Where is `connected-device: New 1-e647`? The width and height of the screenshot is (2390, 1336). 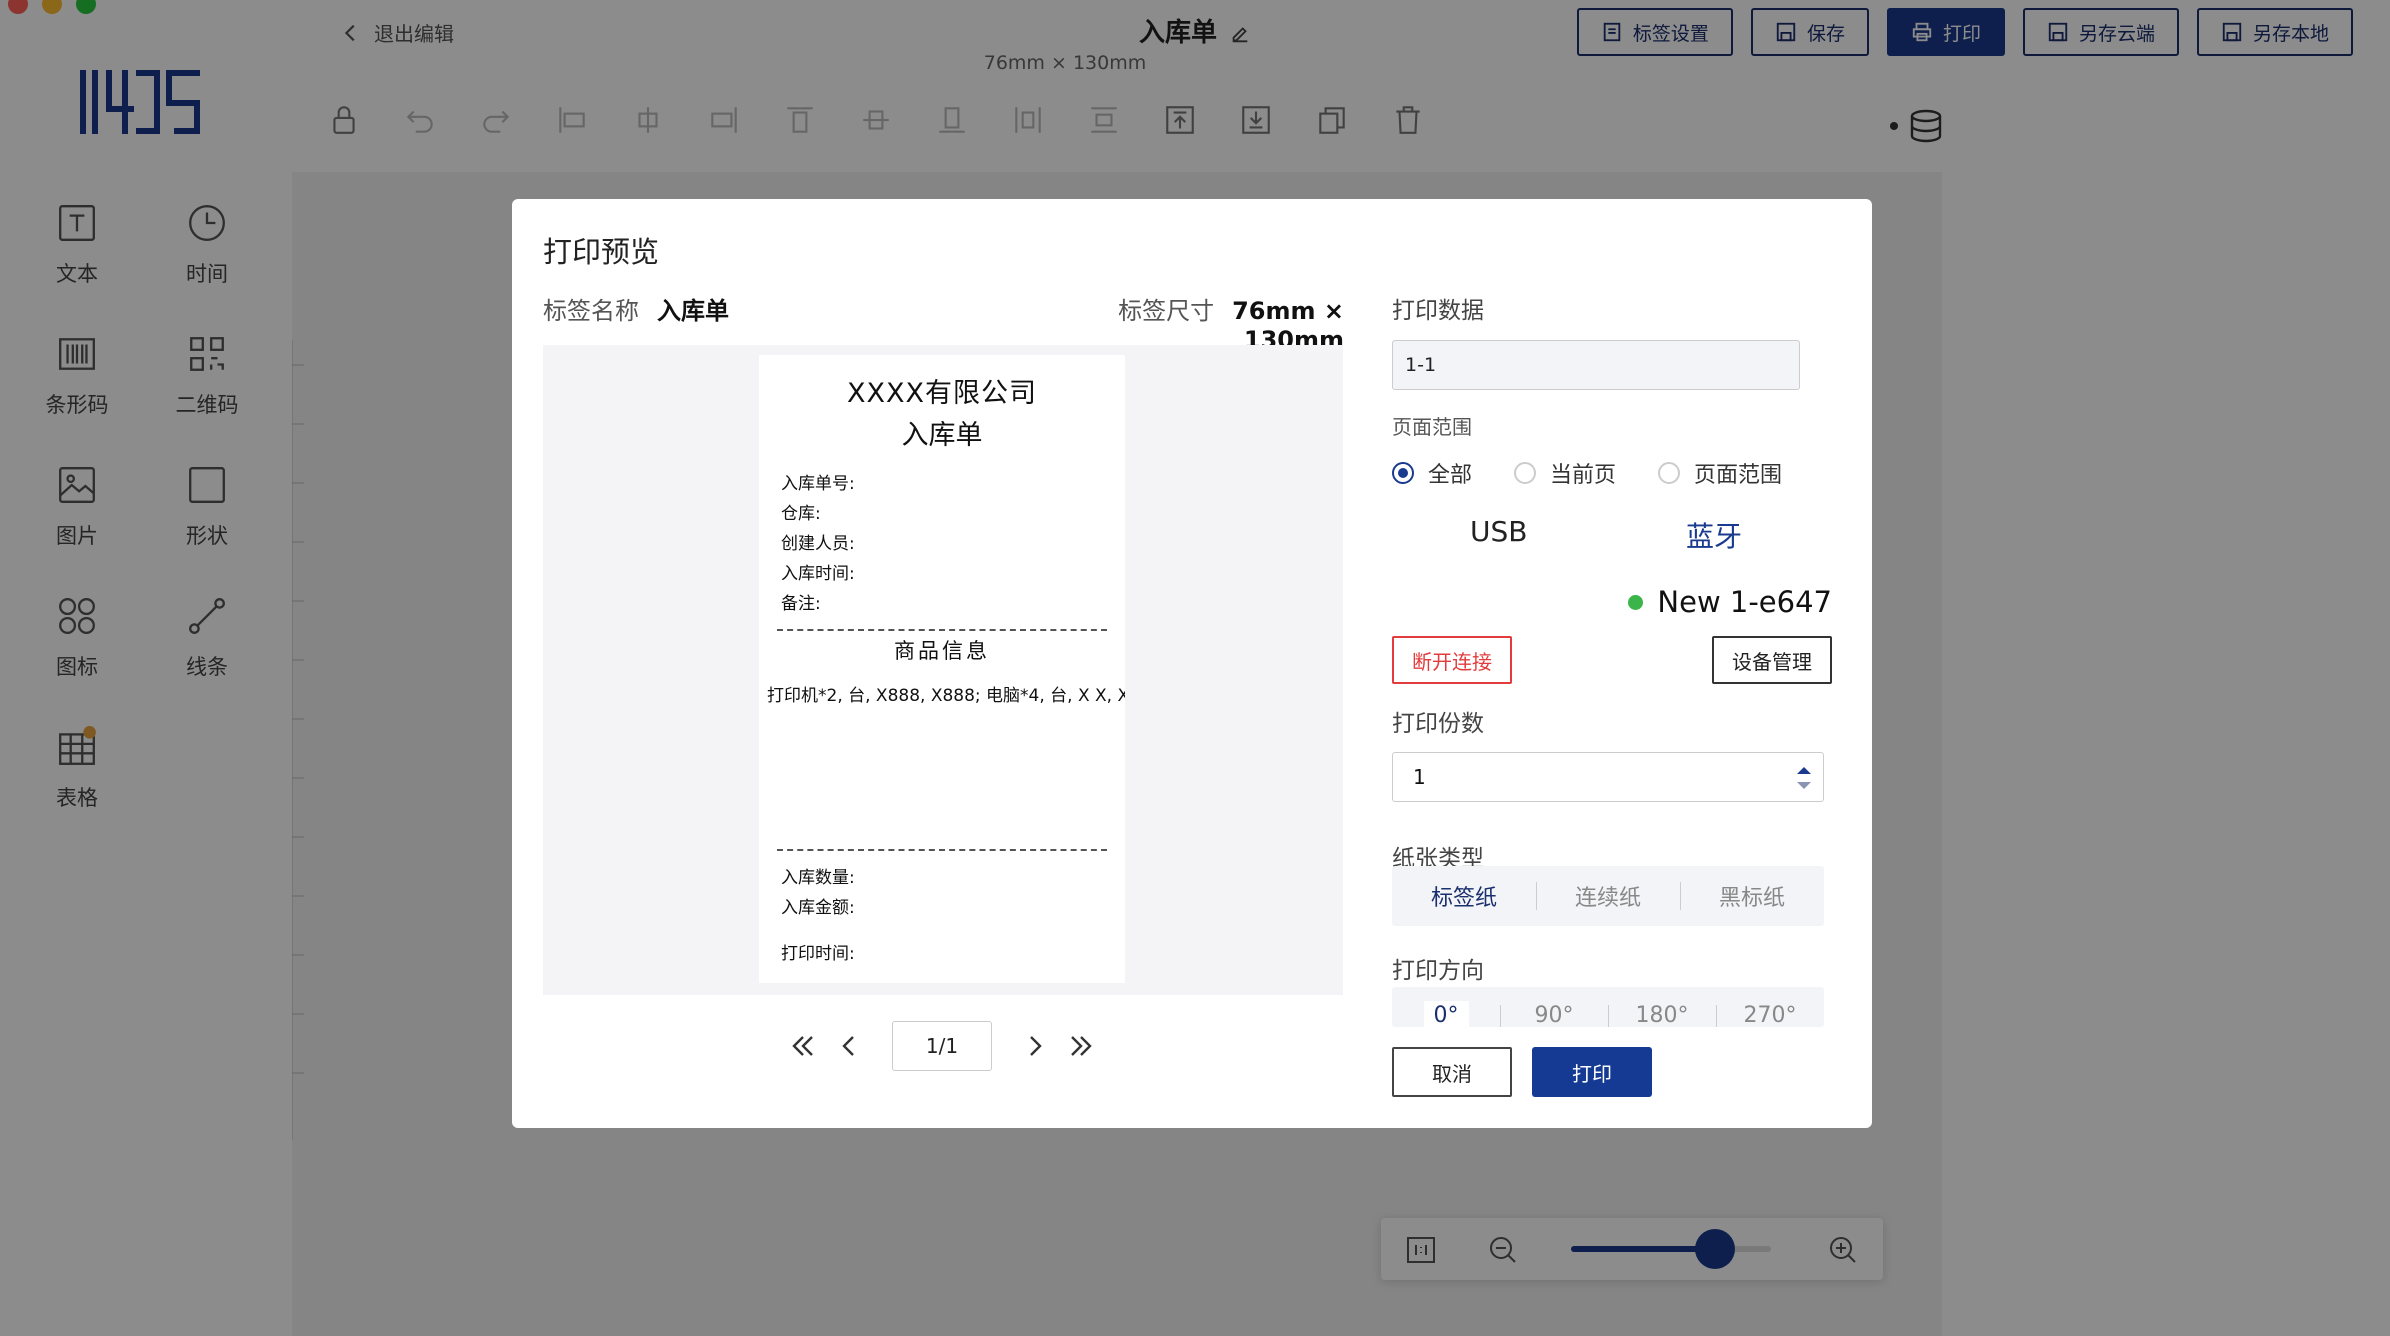 connected-device: New 1-e647 is located at coordinates (1730, 602).